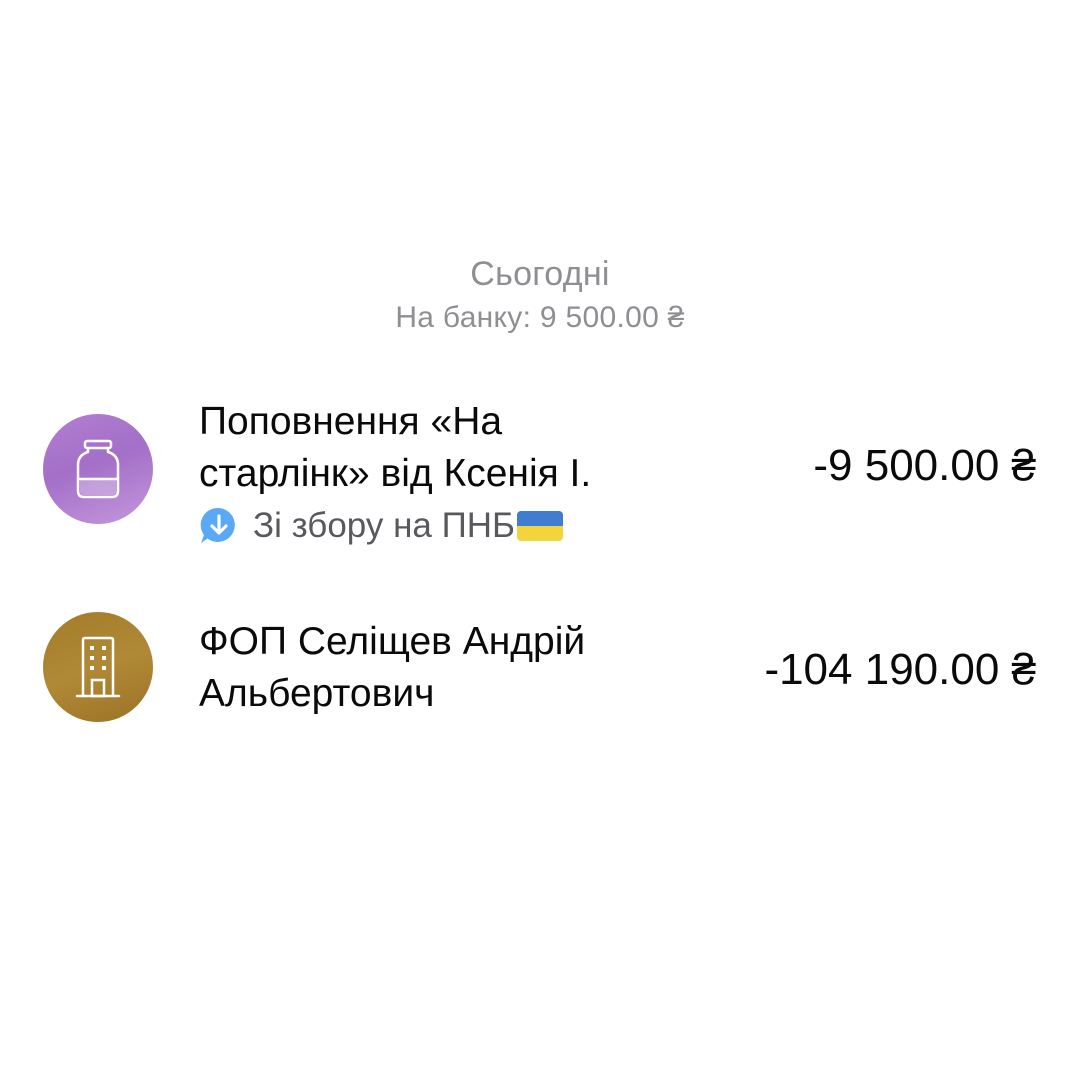 This screenshot has height=1080, width=1080. I want to click on transaction-comment-text: Зі збору на ПНБ, so click(384, 525).